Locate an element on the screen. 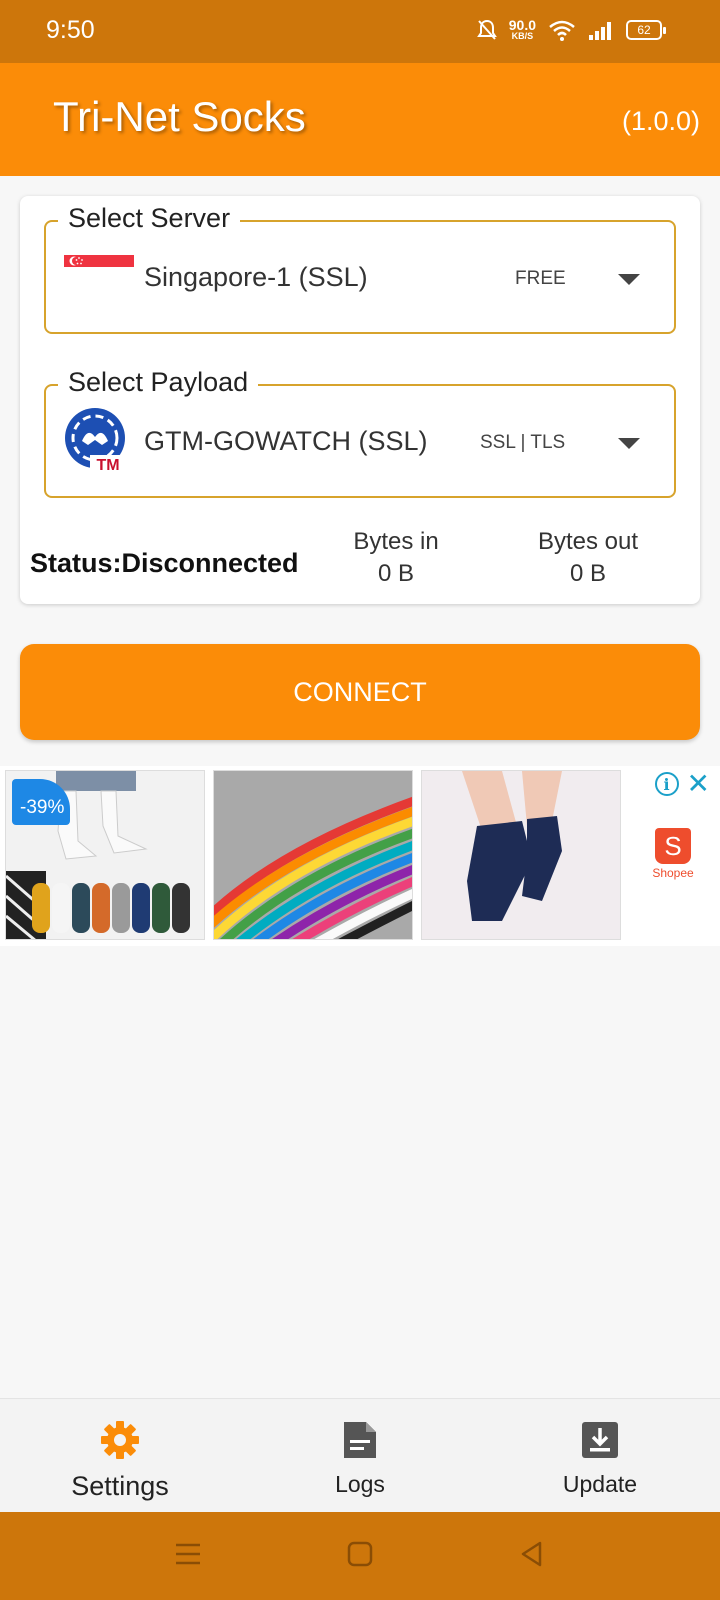  ad-close-icon: ✕ is located at coordinates (698, 784).